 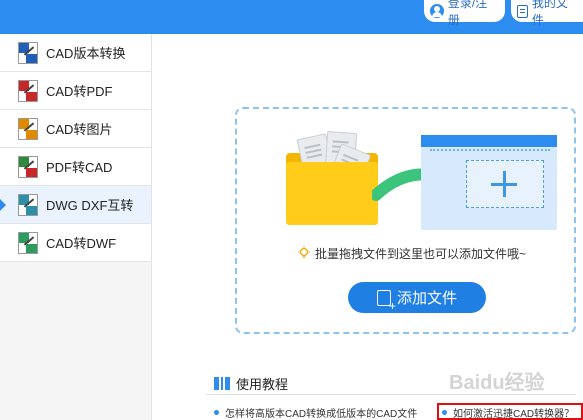 I want to click on bullet-icon, so click(x=216, y=412).